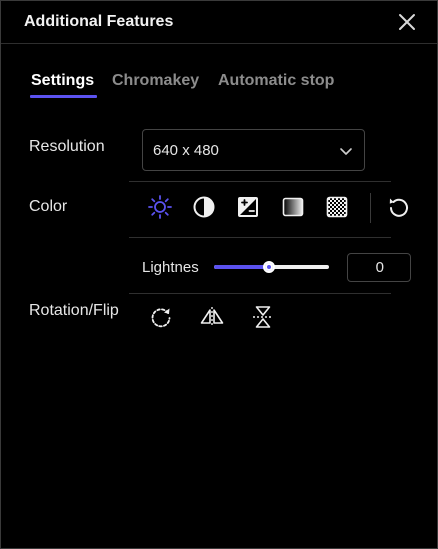 This screenshot has height=549, width=438. I want to click on resolution-select: 640 x 480, so click(253, 150).